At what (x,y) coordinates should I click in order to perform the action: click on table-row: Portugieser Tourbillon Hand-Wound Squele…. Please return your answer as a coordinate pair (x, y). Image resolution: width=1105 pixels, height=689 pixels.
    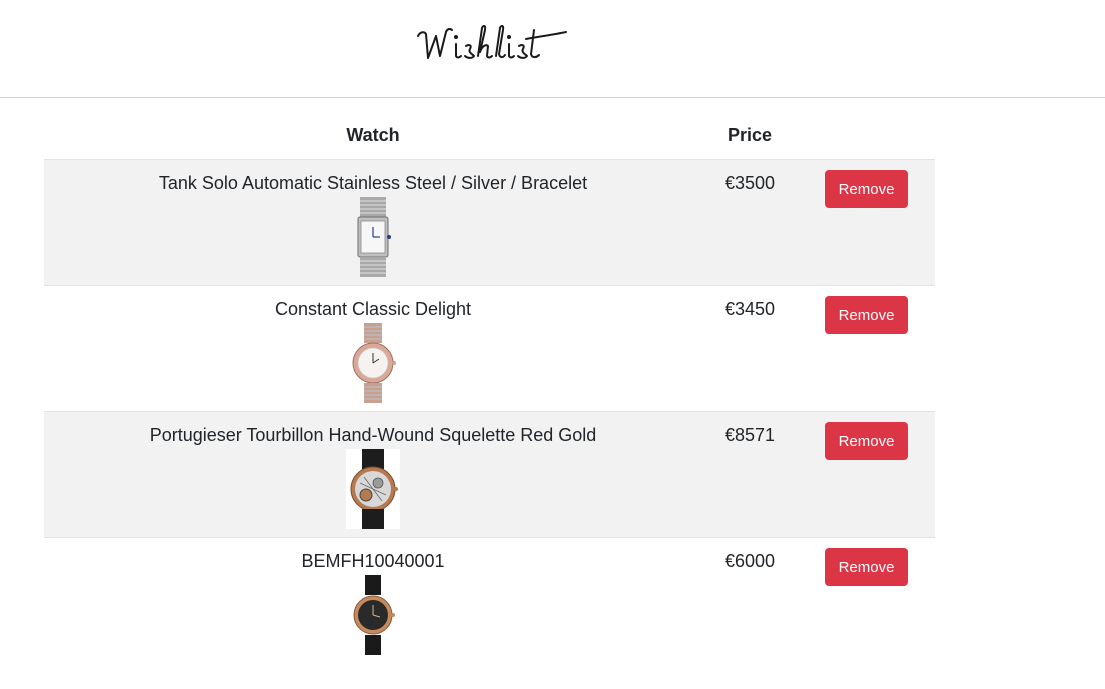
    Looking at the image, I should click on (489, 475).